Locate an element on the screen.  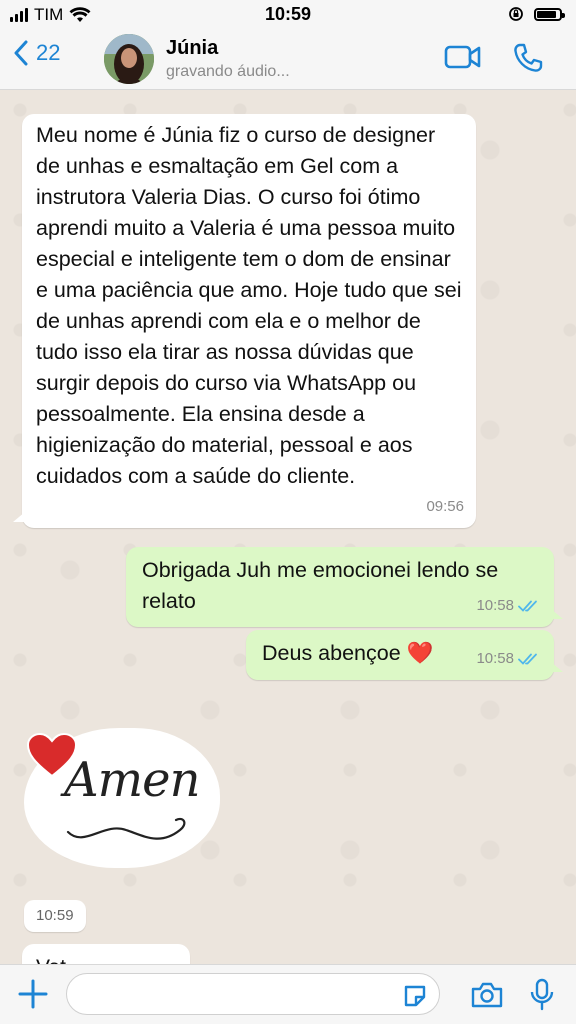
message-bubble-outgoing: Deus abençoe ❤️ 10:58 is located at coordinates (404, 655).